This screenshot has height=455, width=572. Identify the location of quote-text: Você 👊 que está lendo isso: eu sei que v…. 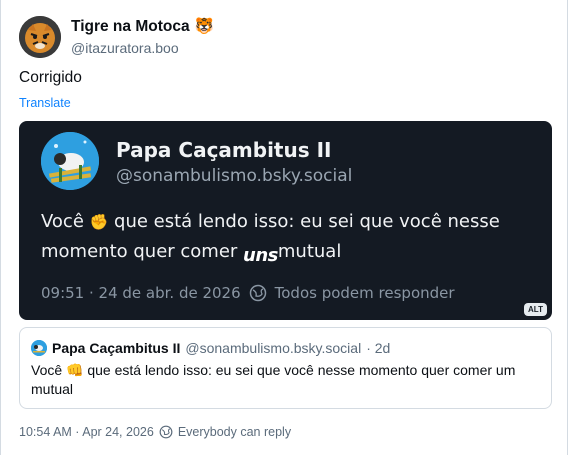
(273, 379).